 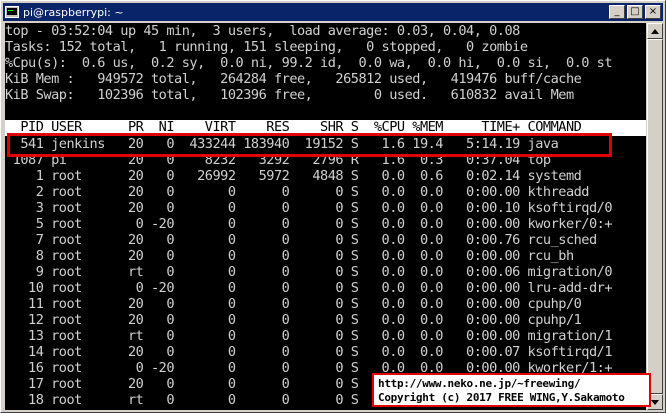 I want to click on minimize-icon: _, so click(x=617, y=11).